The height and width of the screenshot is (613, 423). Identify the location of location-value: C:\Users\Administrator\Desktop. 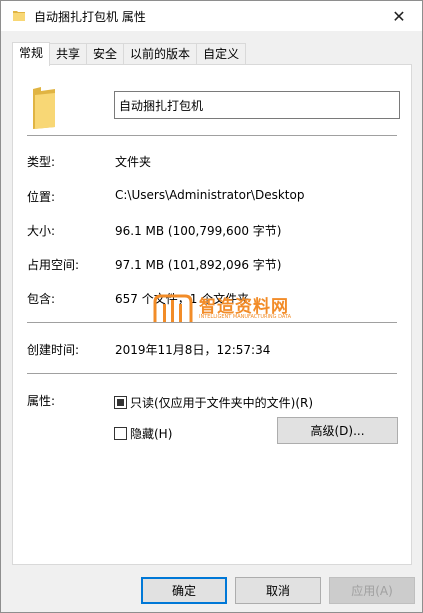
(210, 195).